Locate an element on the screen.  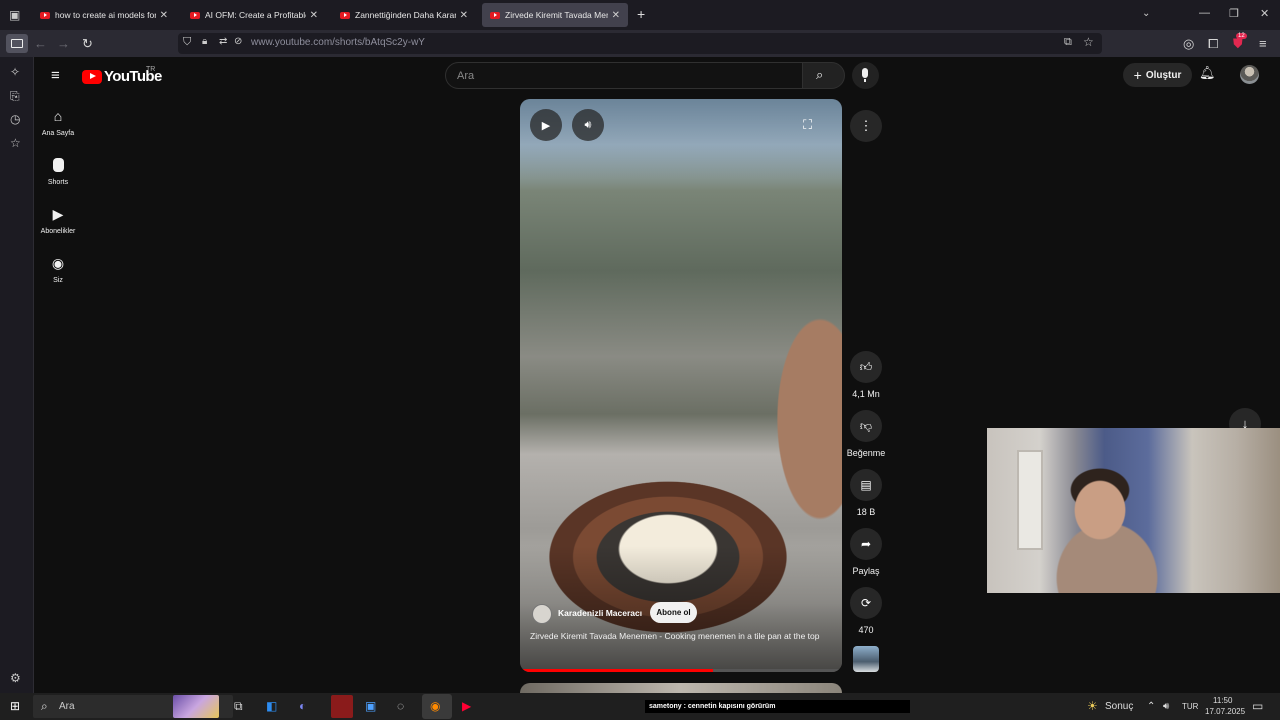
voice-search-button is located at coordinates (865, 75).